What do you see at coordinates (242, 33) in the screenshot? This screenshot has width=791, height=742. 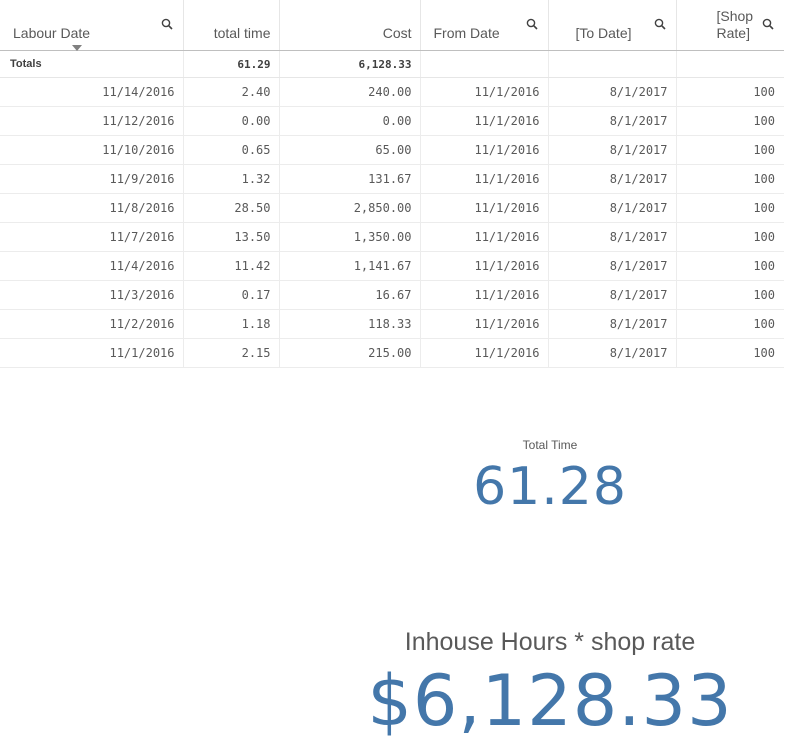 I see `column-header-label: total time` at bounding box center [242, 33].